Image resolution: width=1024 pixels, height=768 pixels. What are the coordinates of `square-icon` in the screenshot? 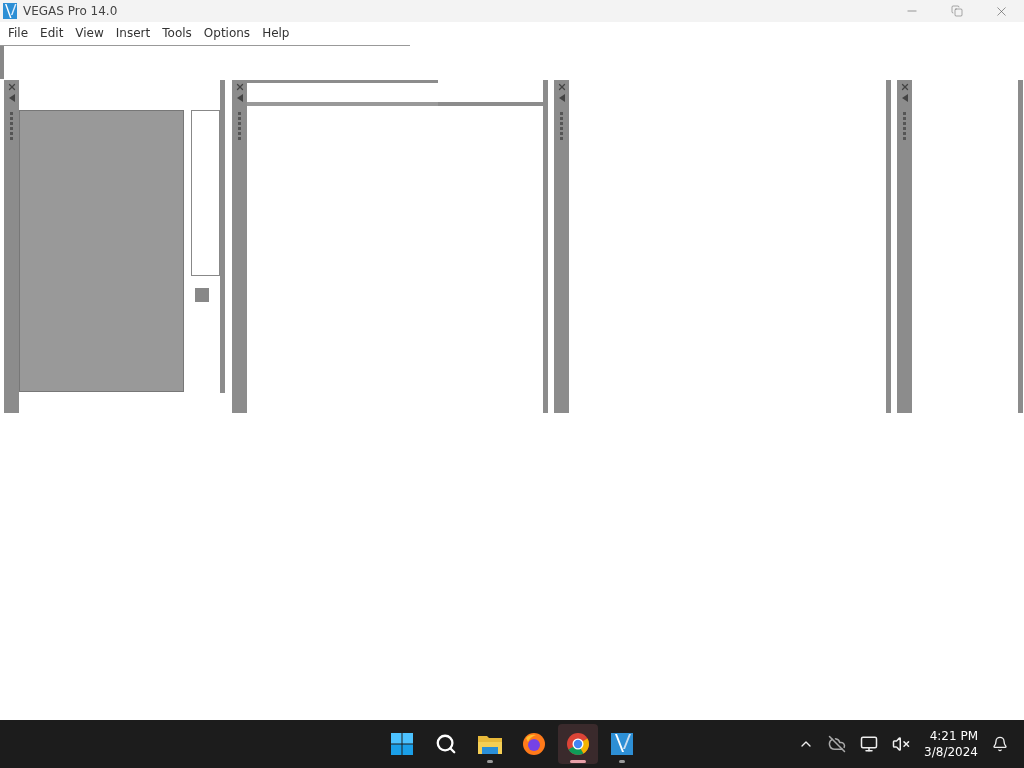 It's located at (202, 295).